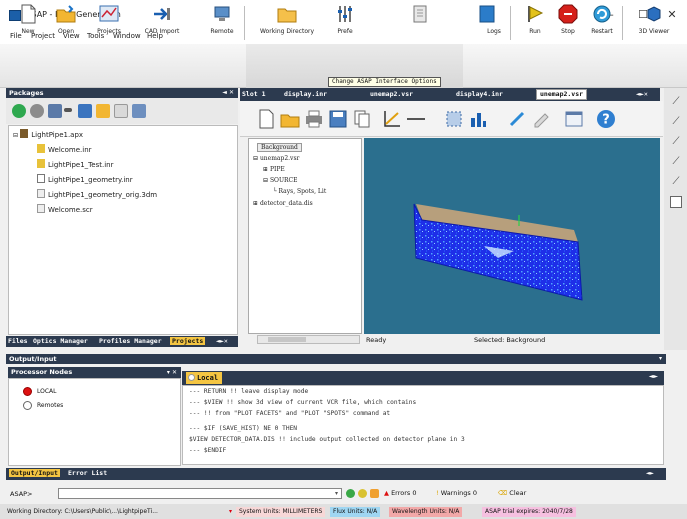  What do you see at coordinates (60, 341) in the screenshot?
I see `tab-optics-manager: Optics Manager` at bounding box center [60, 341].